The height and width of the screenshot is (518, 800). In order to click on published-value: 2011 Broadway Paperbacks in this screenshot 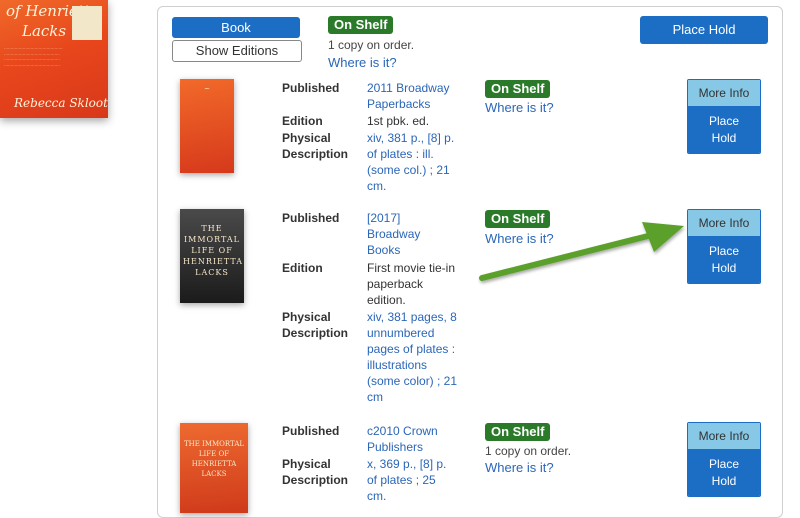, I will do `click(417, 96)`.